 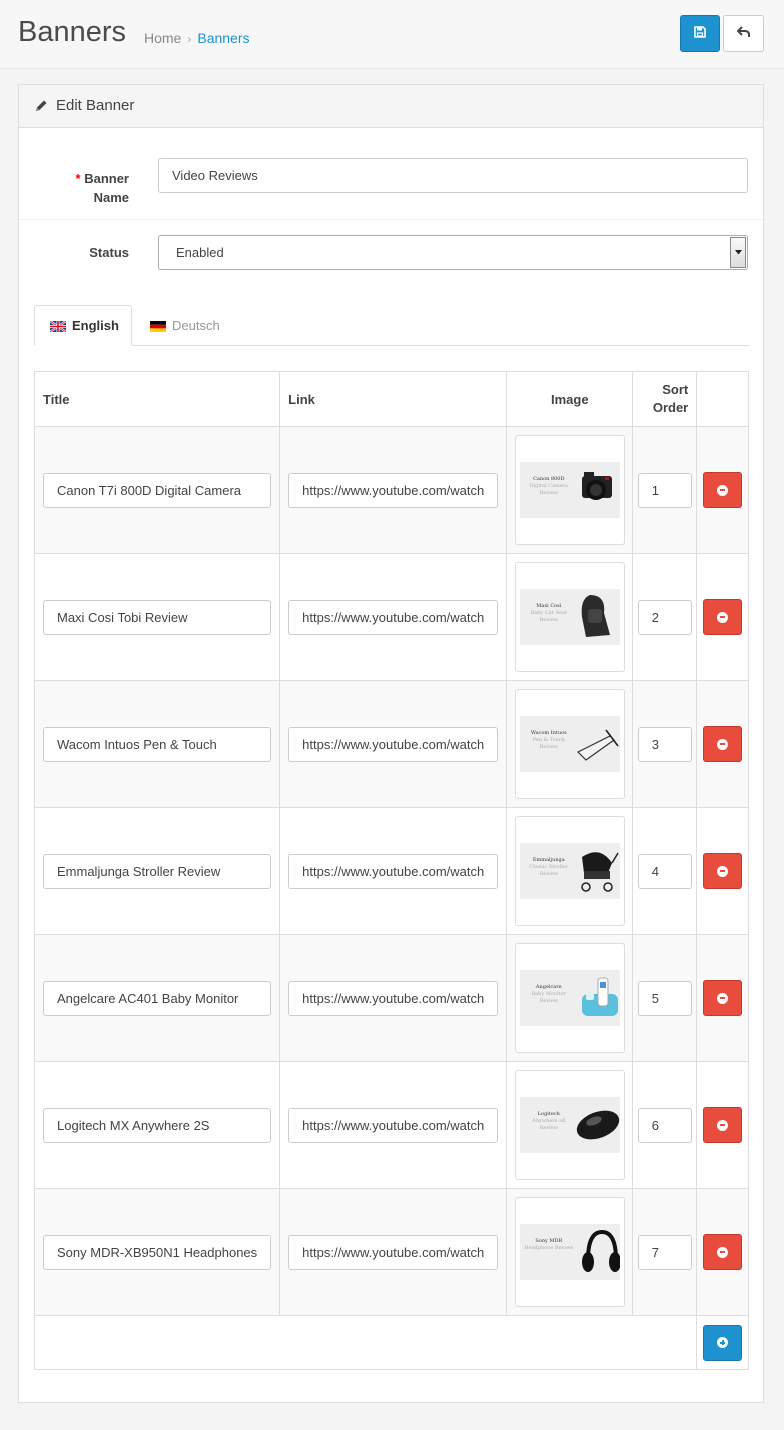 What do you see at coordinates (162, 38) in the screenshot?
I see `breadcrumb-home: Home` at bounding box center [162, 38].